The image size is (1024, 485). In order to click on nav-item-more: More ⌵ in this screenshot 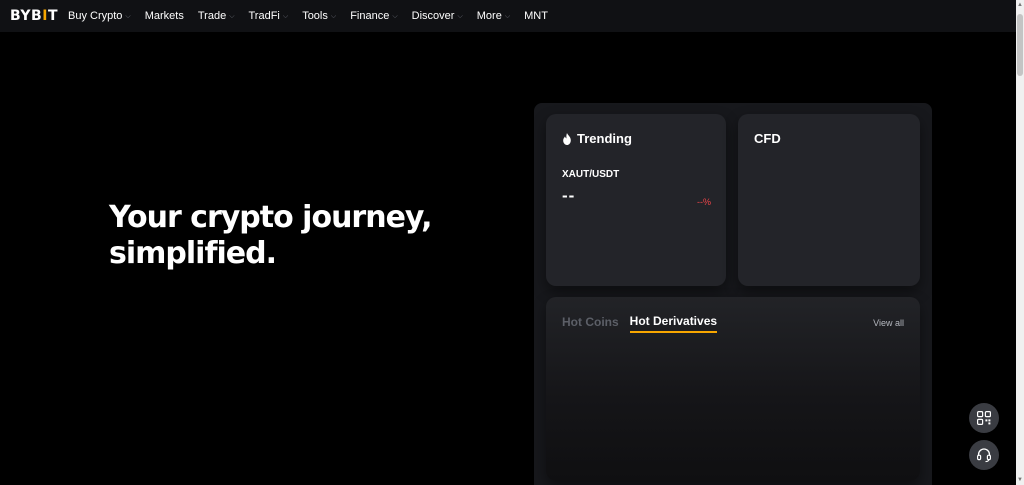, I will do `click(493, 16)`.